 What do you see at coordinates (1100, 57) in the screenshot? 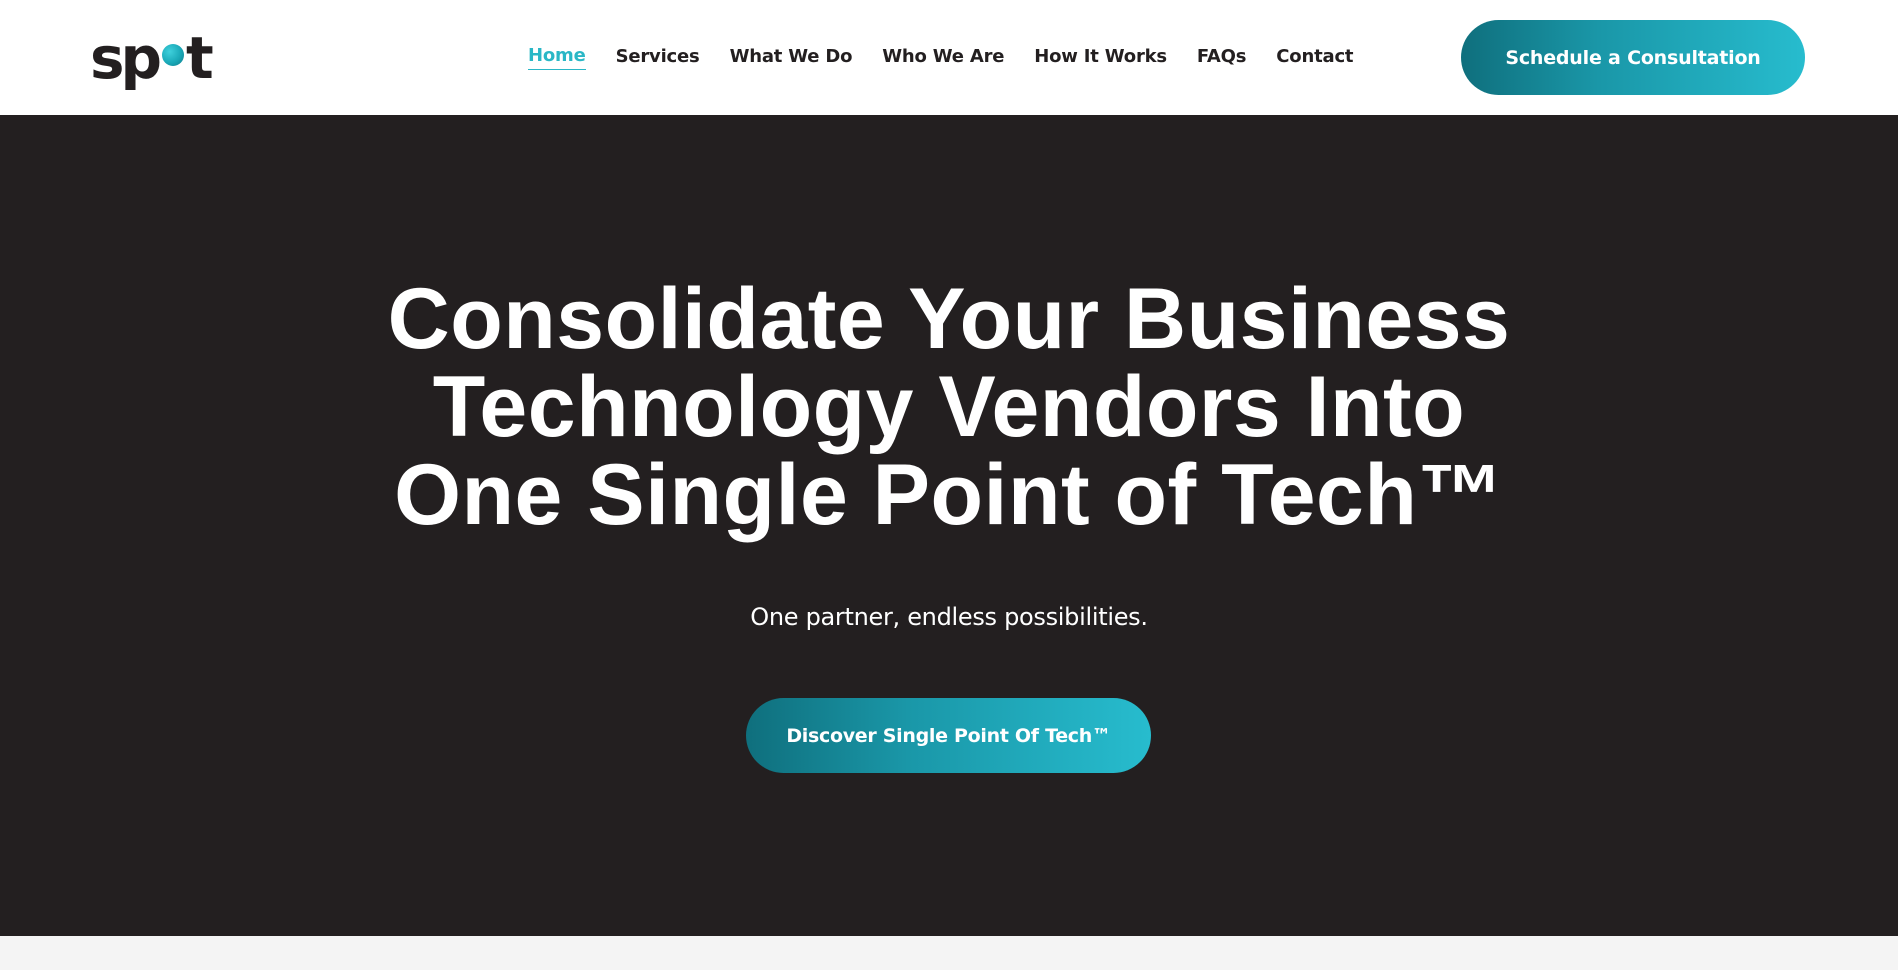
I see `nav-how-it-works: How It Works` at bounding box center [1100, 57].